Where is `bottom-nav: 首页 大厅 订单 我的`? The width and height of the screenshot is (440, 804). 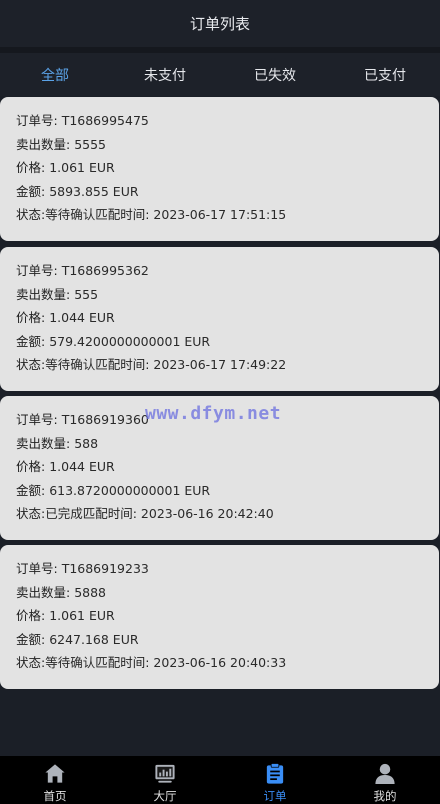
bottom-nav: 首页 大厅 订单 我的 is located at coordinates (220, 780).